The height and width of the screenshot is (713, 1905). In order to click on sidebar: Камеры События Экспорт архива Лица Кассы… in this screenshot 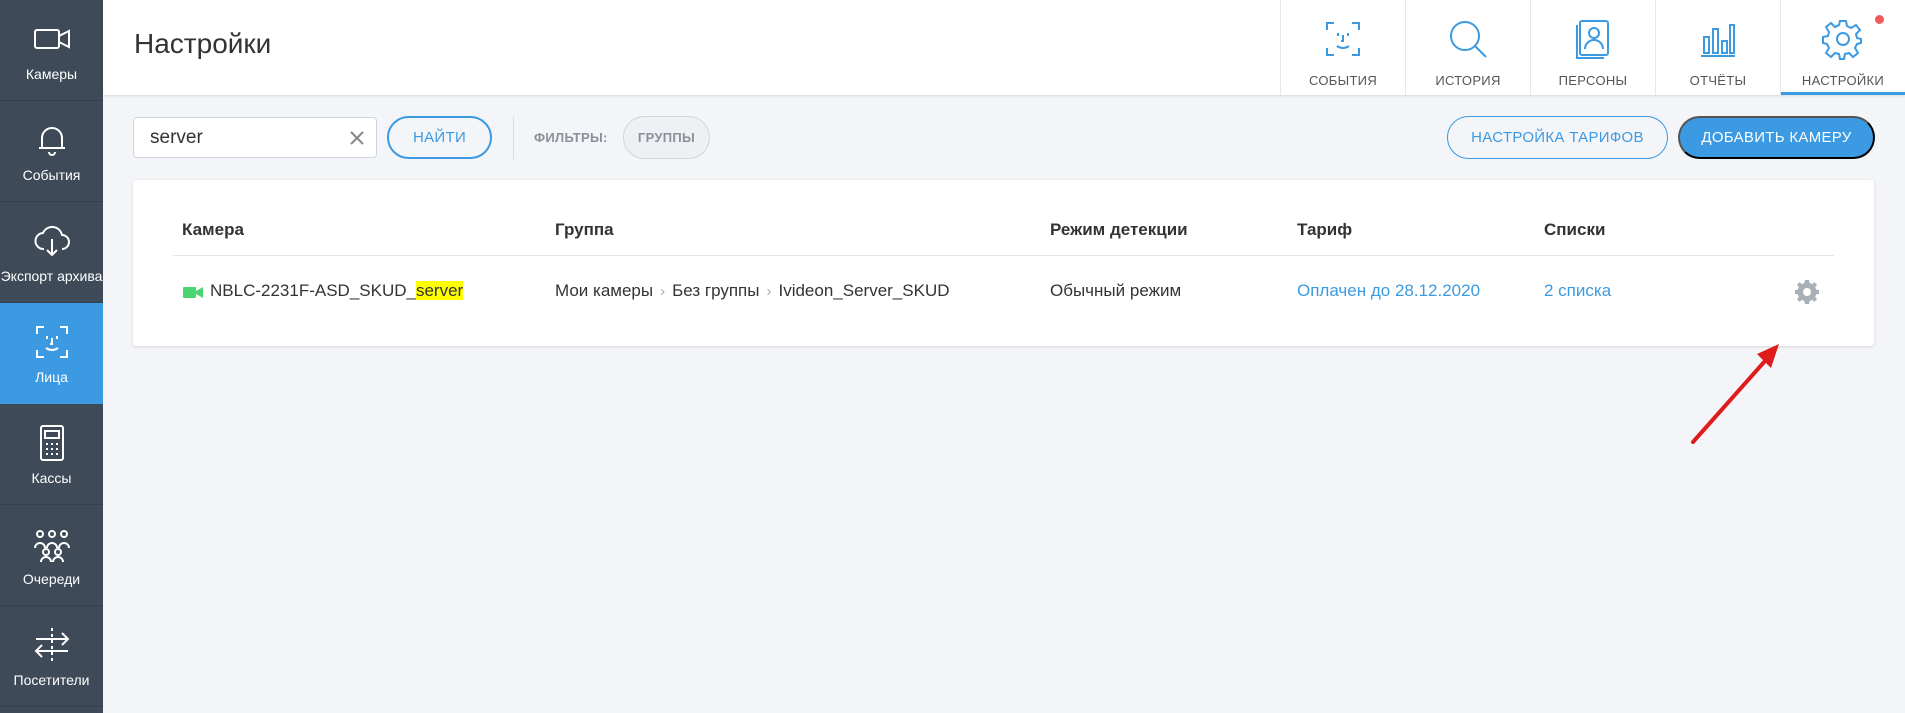, I will do `click(51, 356)`.